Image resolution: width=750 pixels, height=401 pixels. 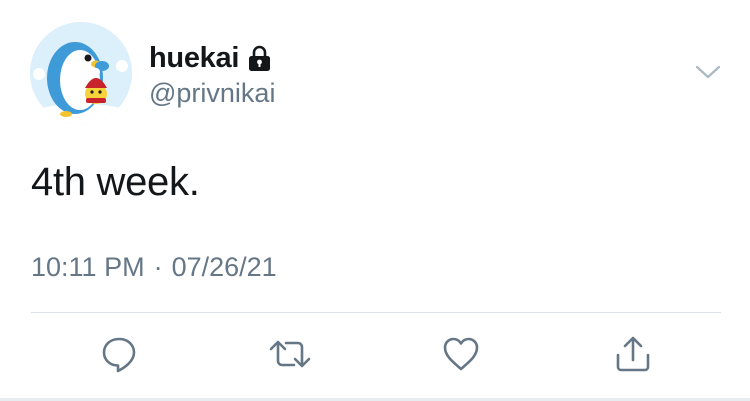 What do you see at coordinates (194, 58) in the screenshot?
I see `display-name: huekai` at bounding box center [194, 58].